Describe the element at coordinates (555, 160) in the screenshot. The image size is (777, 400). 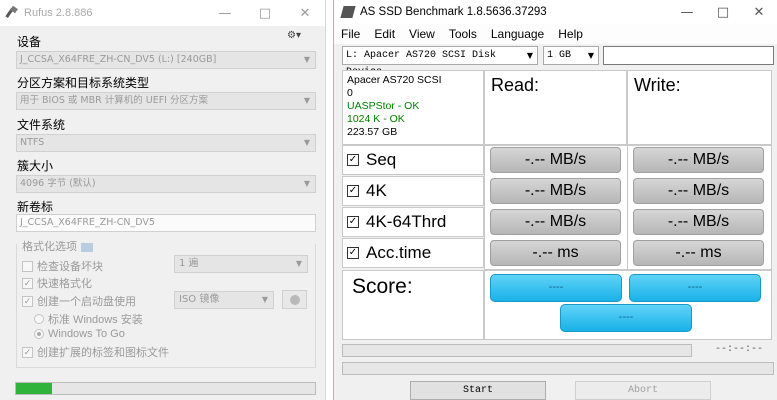
I see `seq-read-result: -.-- MB/s` at that location.